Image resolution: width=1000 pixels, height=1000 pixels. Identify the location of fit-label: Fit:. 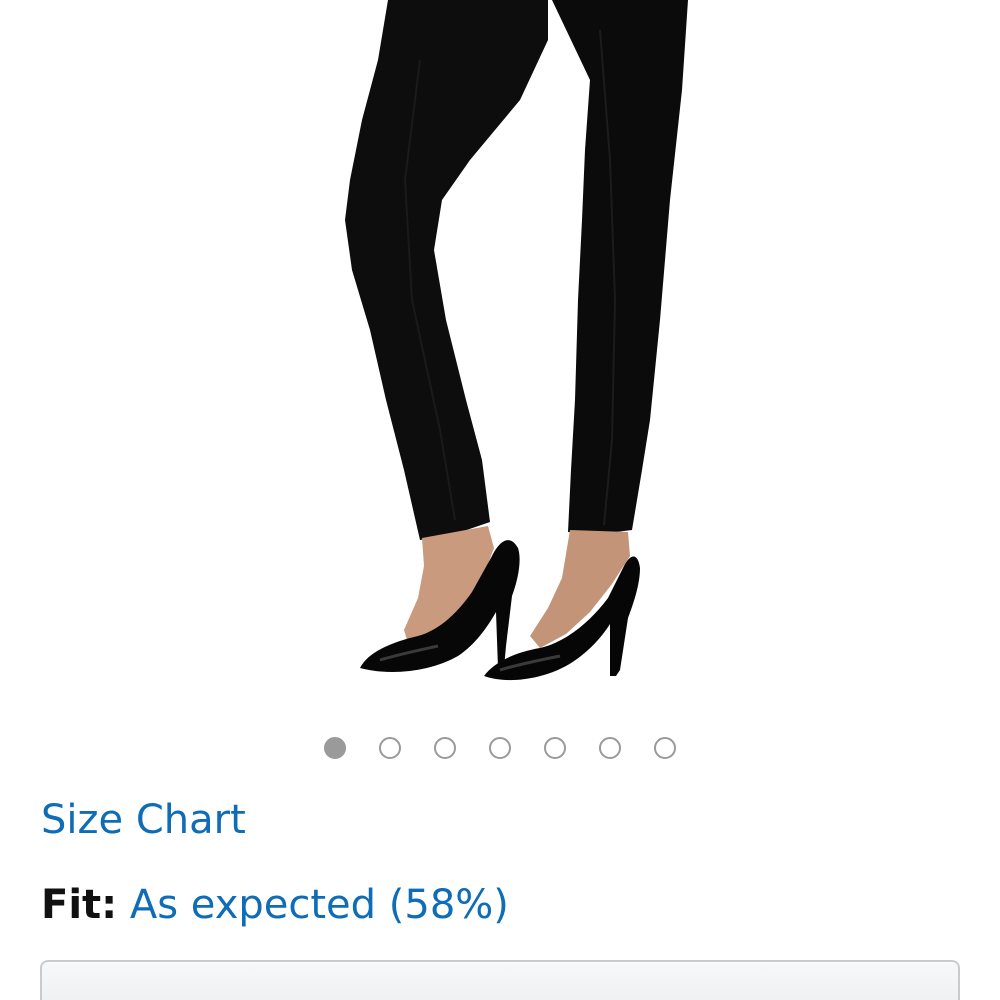
(79, 905).